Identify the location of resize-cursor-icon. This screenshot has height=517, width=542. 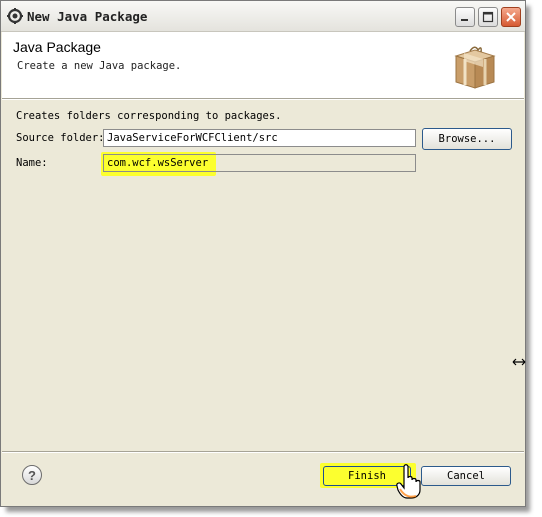
(519, 362).